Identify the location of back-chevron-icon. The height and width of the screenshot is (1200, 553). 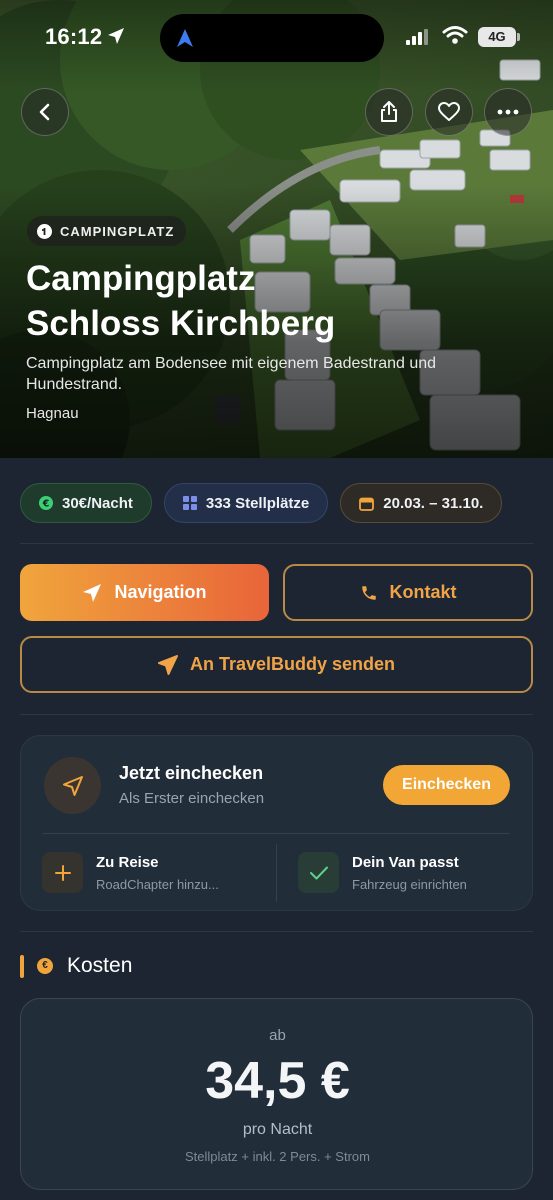
(44, 112).